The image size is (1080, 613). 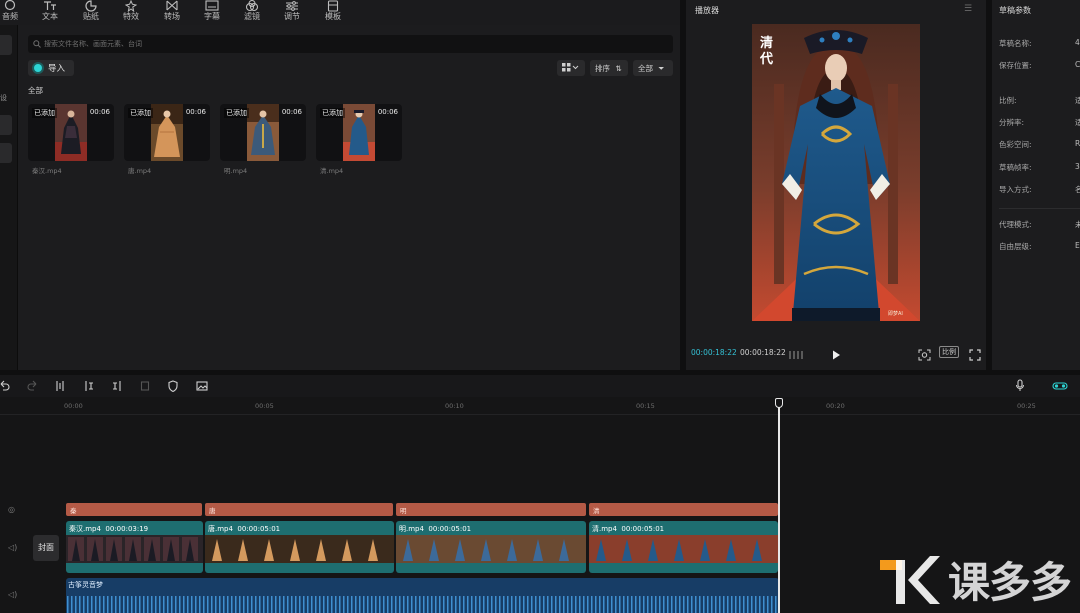 What do you see at coordinates (422, 595) in the screenshot?
I see `audio-clip` at bounding box center [422, 595].